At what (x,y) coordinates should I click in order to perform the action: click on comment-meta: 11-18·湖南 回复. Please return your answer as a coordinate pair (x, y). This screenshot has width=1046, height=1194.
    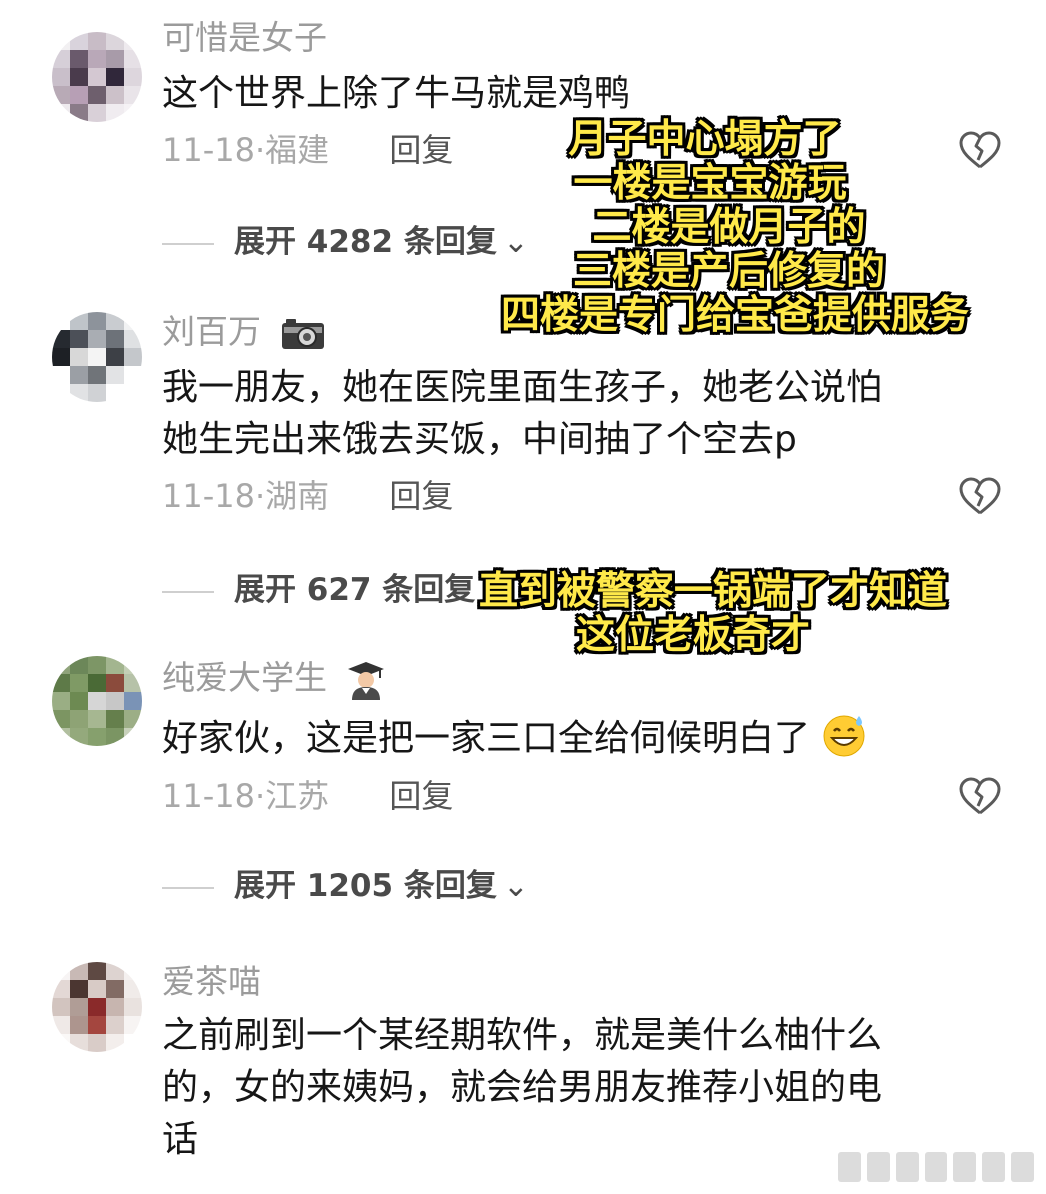
    Looking at the image, I should click on (308, 496).